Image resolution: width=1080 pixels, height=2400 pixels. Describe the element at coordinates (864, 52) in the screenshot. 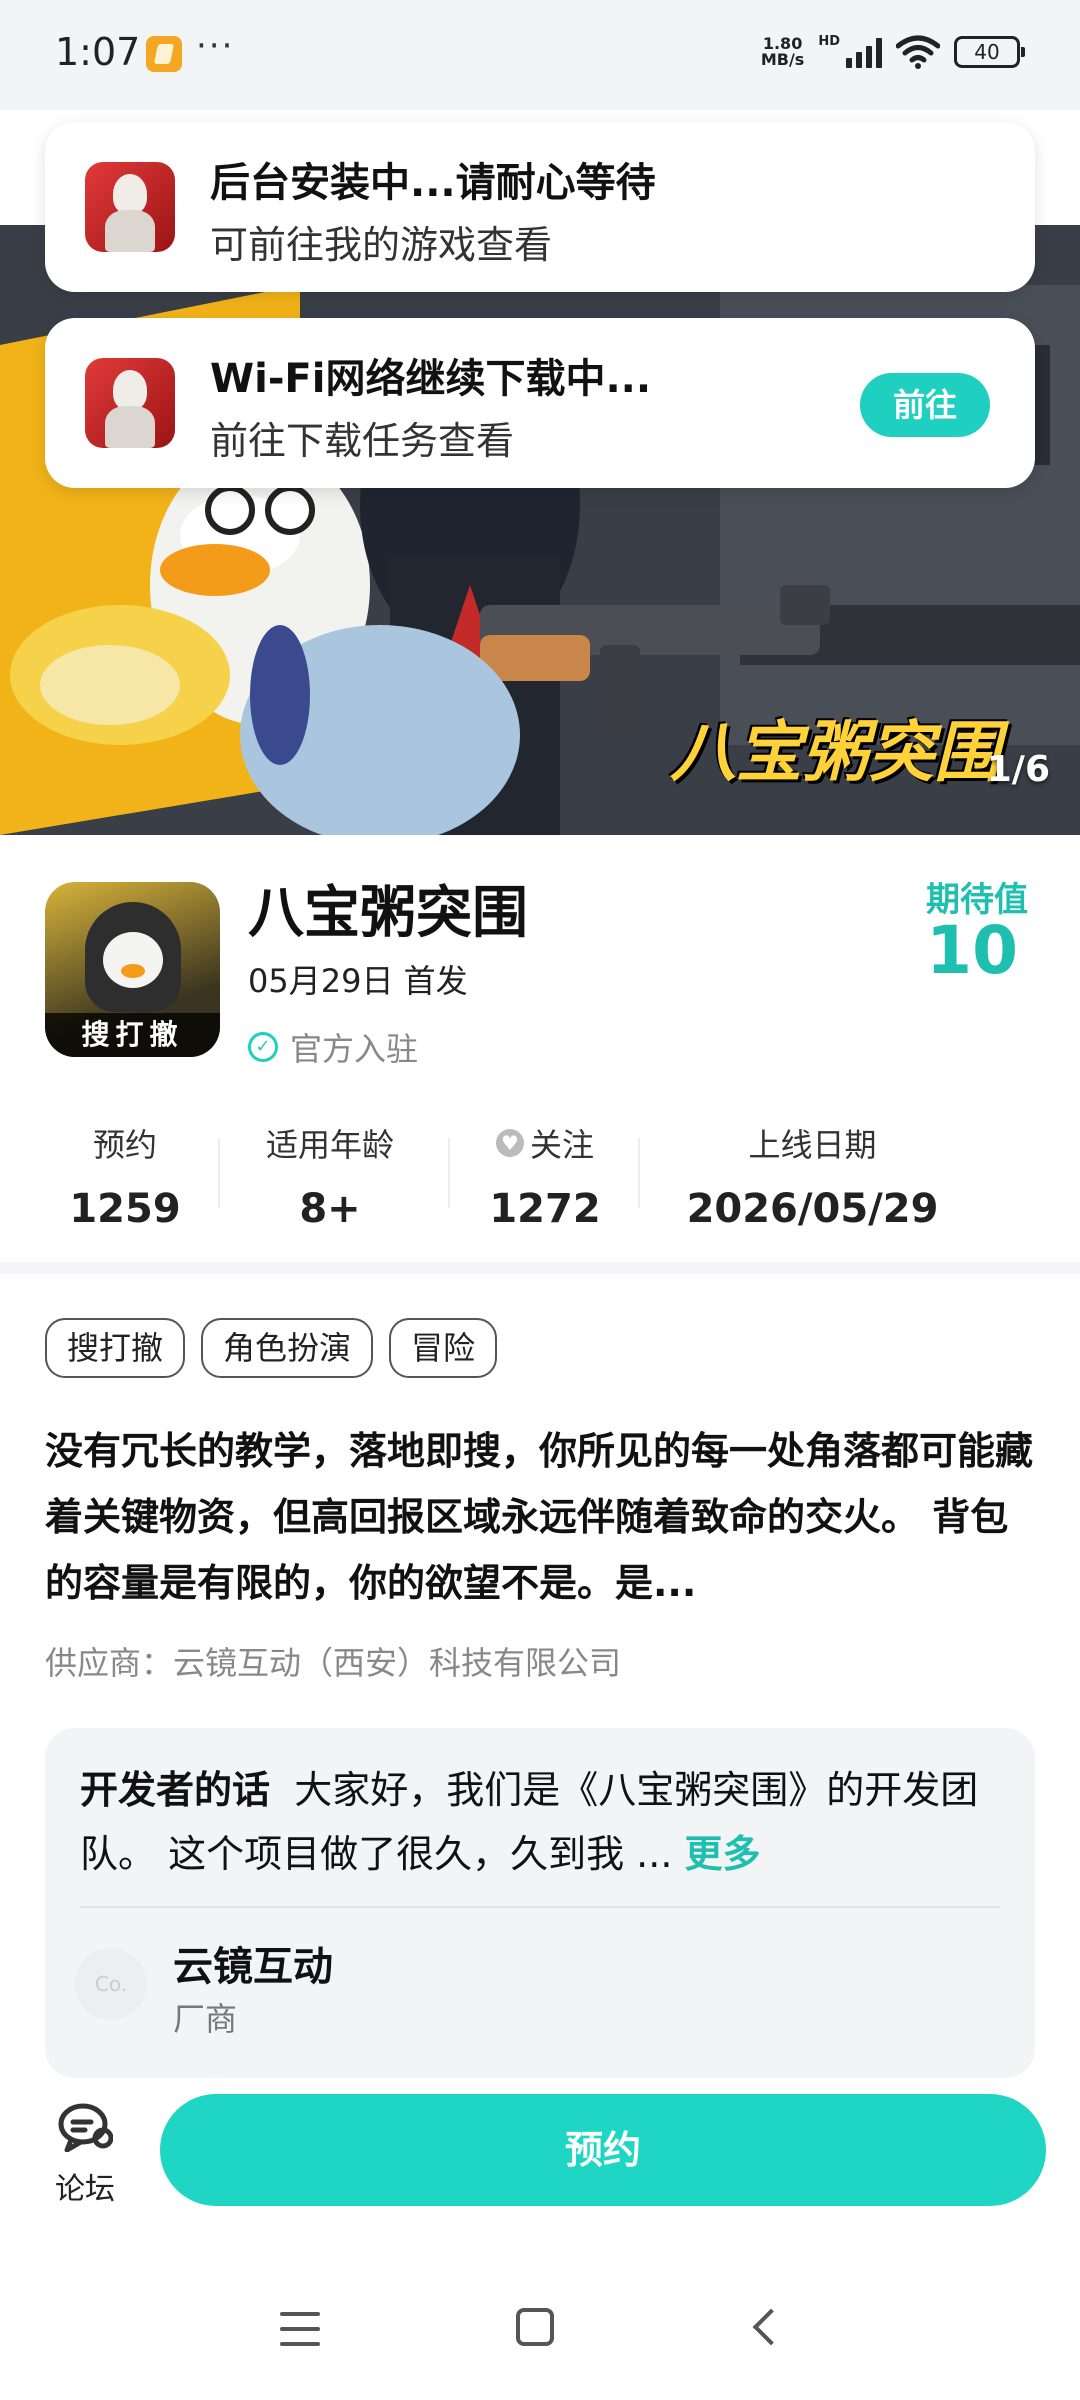

I see `signal-icon` at that location.